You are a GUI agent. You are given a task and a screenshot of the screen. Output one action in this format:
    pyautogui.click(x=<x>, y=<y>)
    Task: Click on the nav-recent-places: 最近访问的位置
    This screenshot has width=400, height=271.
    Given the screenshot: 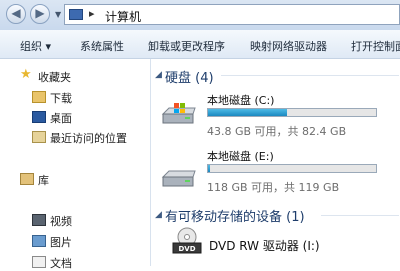 What is the action you would take?
    pyautogui.click(x=88, y=138)
    